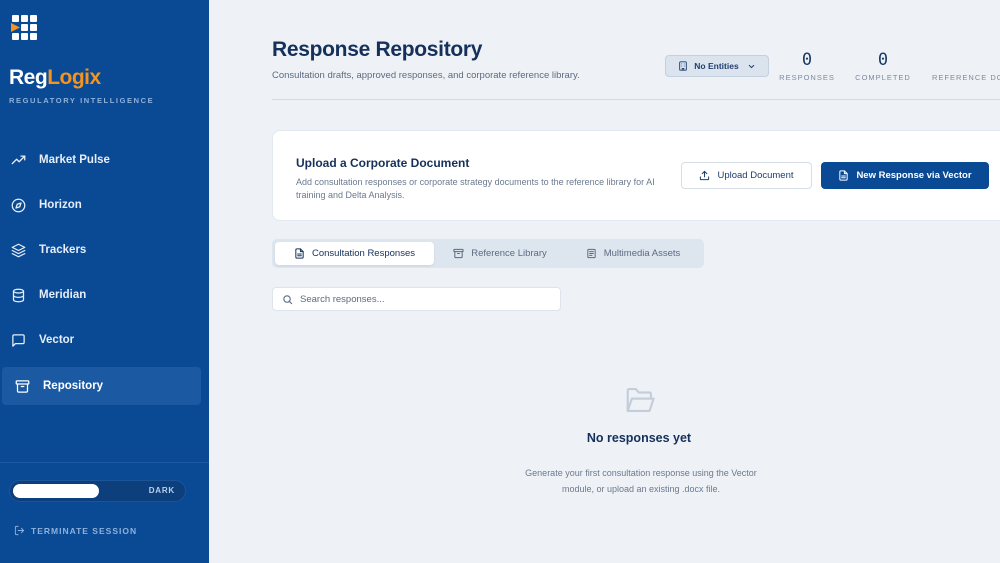  I want to click on upload-icon, so click(705, 175).